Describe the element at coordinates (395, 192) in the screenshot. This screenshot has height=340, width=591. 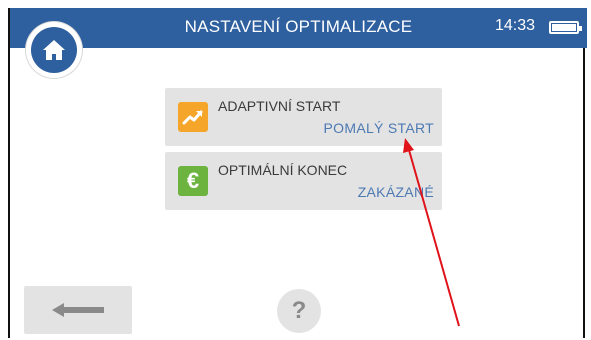
I see `setting-value: ZAKÁZANÉ` at that location.